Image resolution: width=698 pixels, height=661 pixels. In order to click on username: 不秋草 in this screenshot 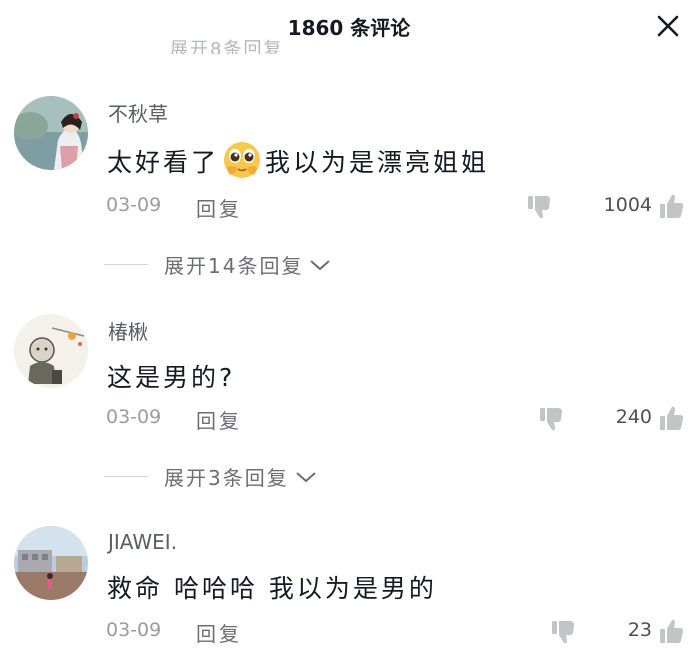, I will do `click(138, 112)`.